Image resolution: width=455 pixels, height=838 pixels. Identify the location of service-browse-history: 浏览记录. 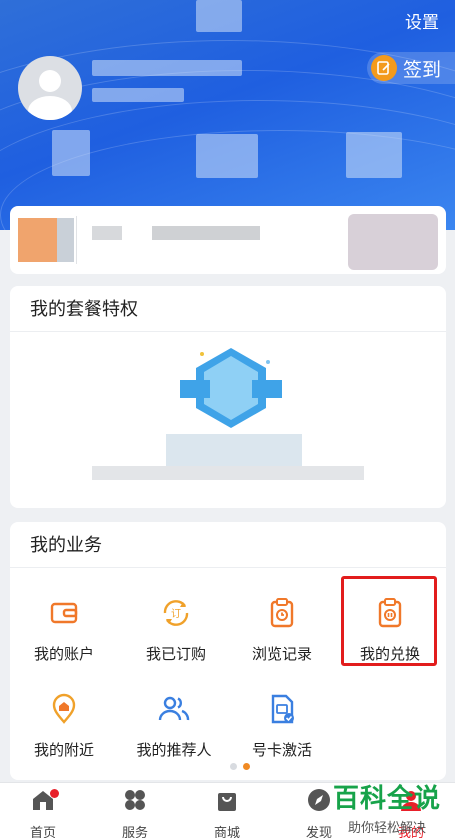
(282, 630).